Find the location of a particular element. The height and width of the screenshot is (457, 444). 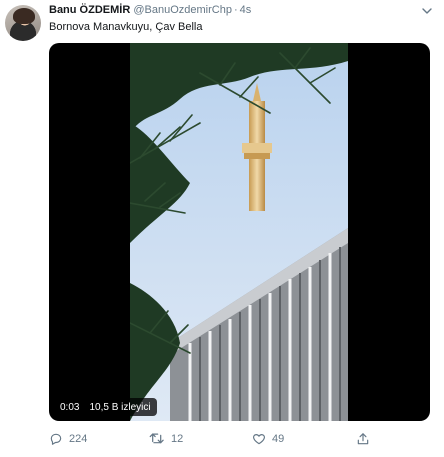

like-count: 49 is located at coordinates (278, 439).